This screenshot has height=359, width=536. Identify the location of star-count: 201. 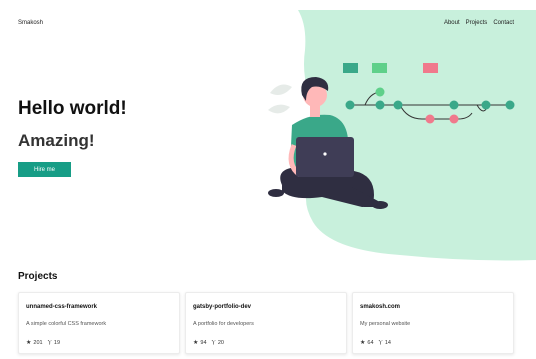
(38, 343).